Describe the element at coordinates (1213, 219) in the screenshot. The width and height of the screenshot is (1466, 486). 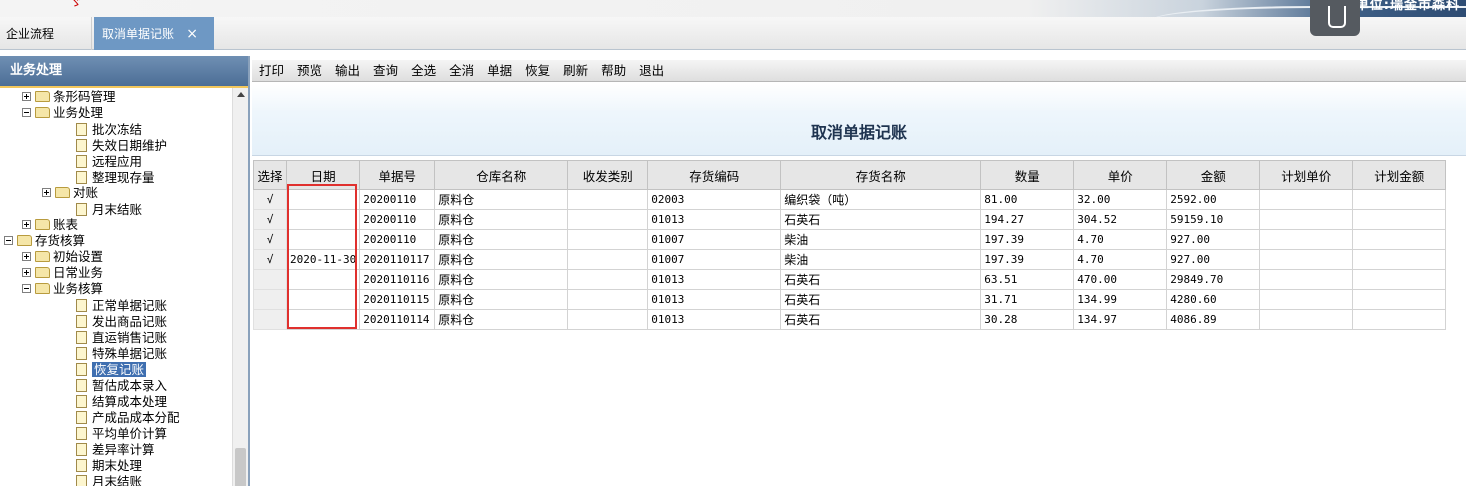
I see `table-cell: 59159.10` at that location.